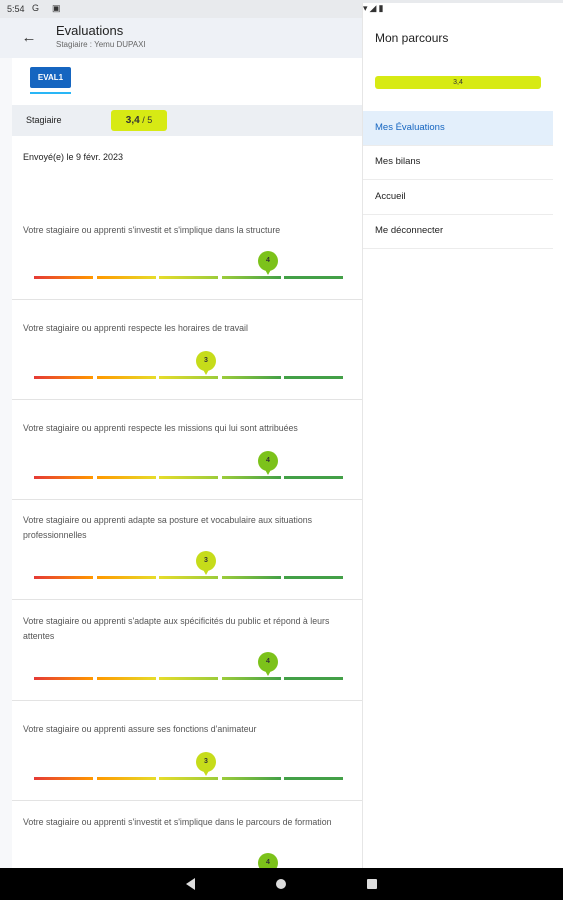 The width and height of the screenshot is (563, 900). I want to click on system-nav-bar, so click(281, 884).